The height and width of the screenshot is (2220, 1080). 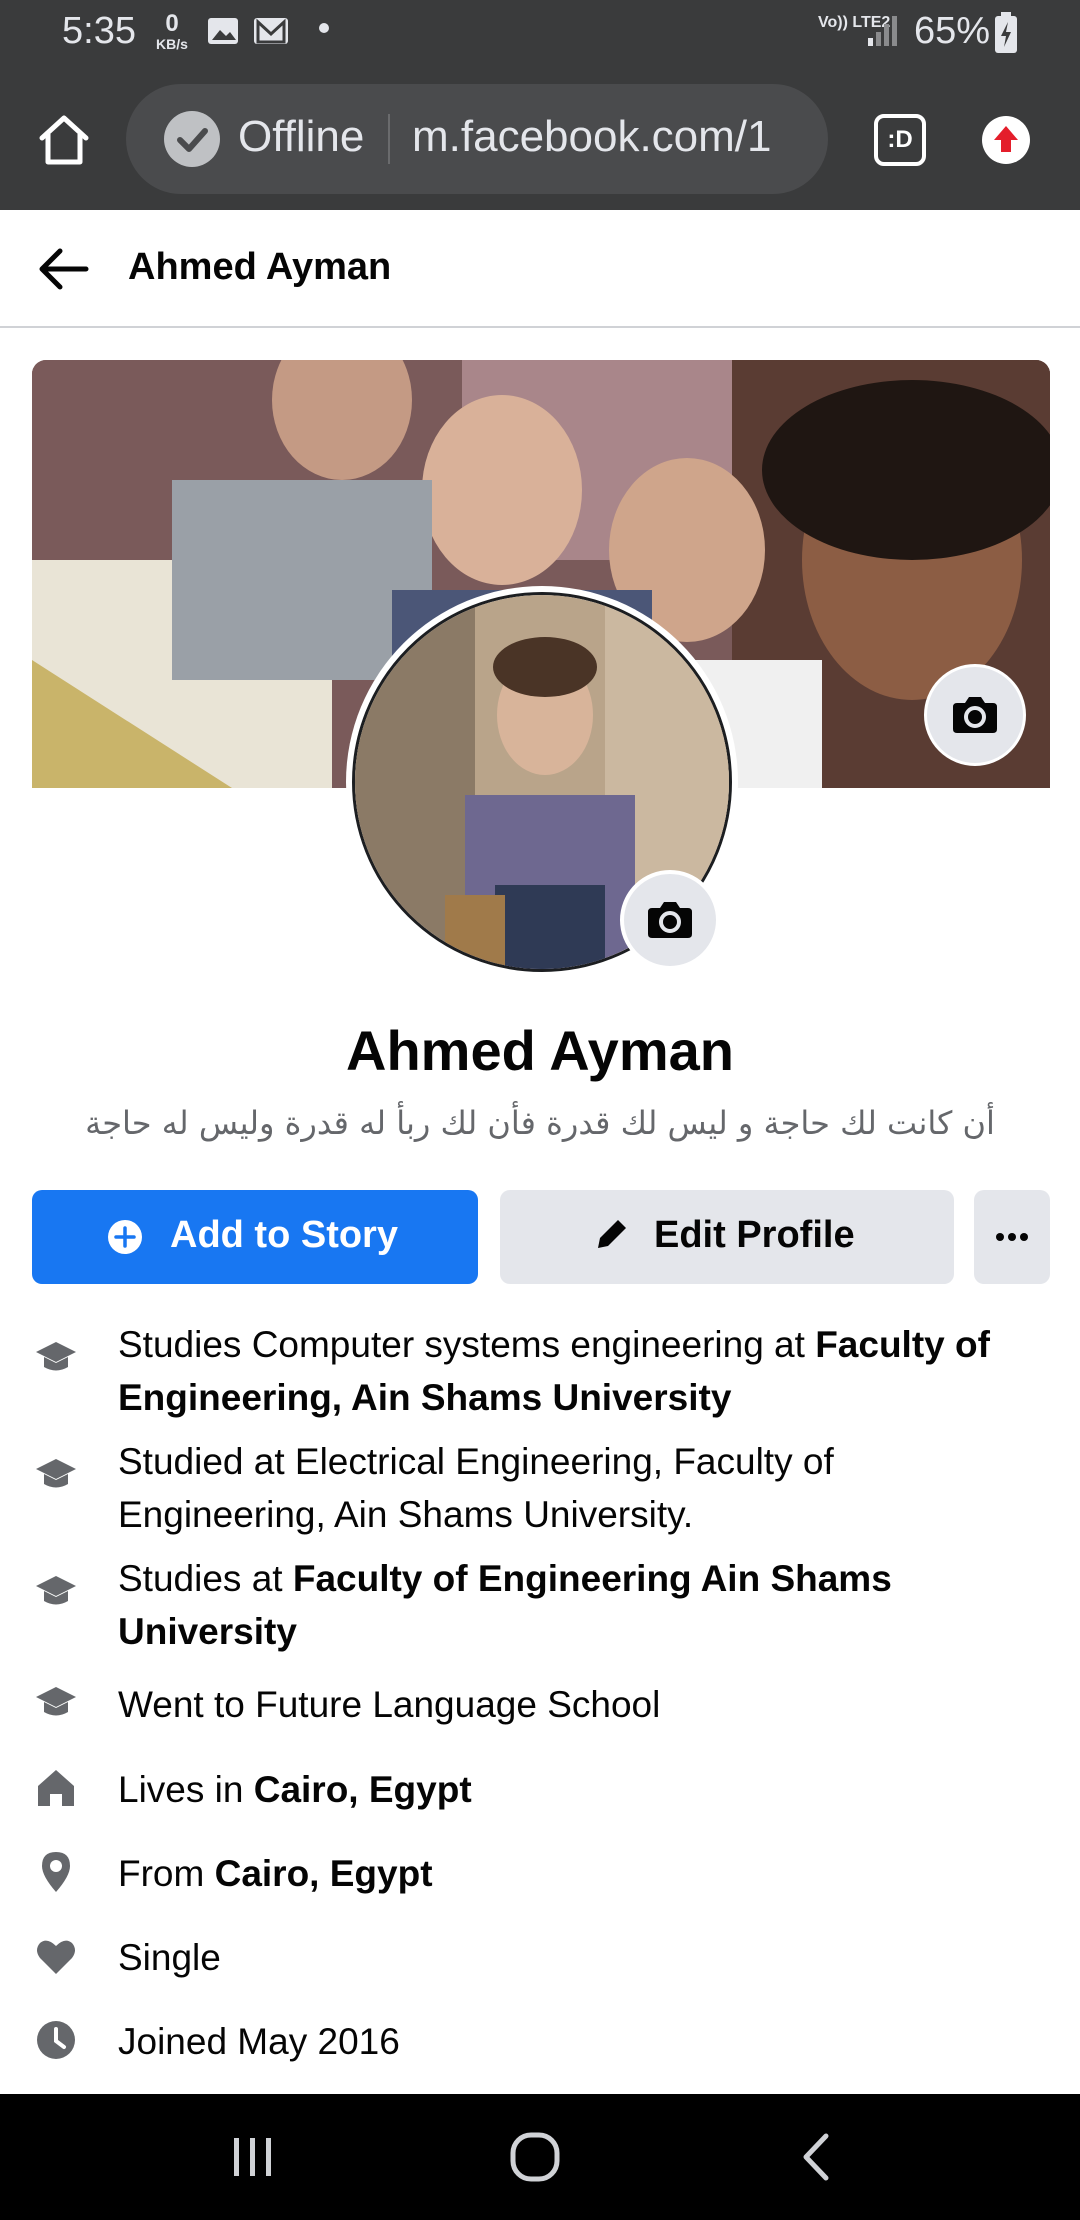 I want to click on add-to-story-button: Add to Story, so click(x=255, y=1237).